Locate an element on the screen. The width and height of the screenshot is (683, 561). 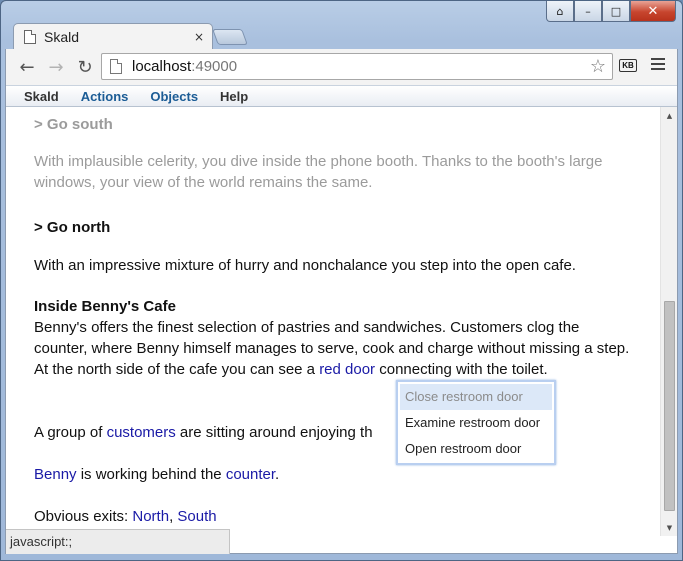
vertical-scrollbar: ▲ ▼ is located at coordinates (668, 321).